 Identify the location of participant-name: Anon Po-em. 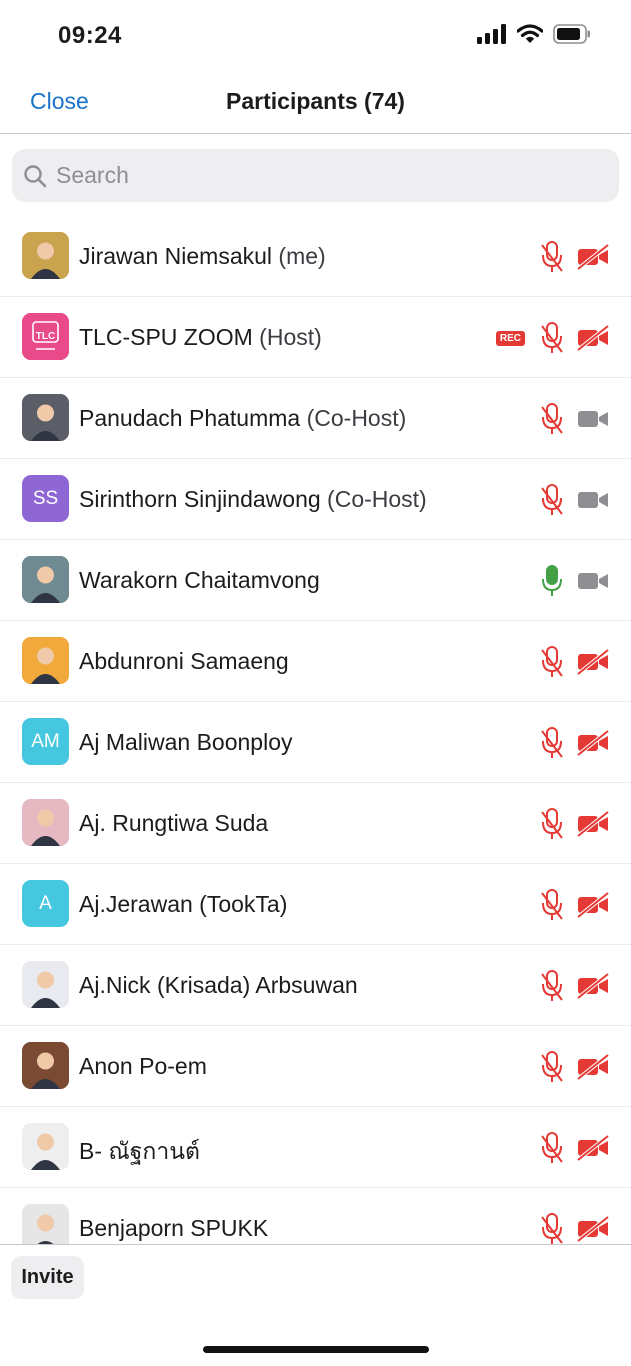
(143, 1066).